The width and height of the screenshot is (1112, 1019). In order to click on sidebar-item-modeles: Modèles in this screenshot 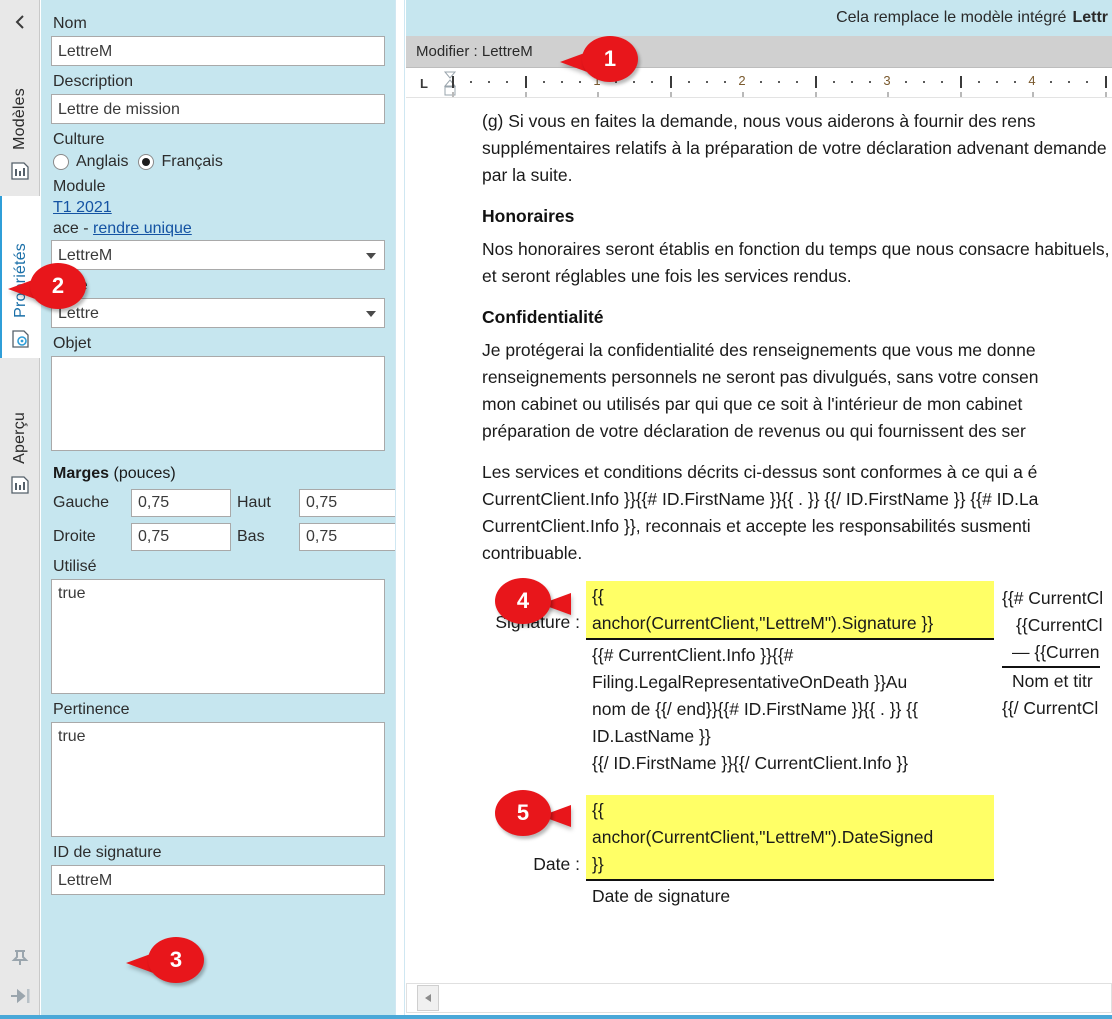, I will do `click(20, 116)`.